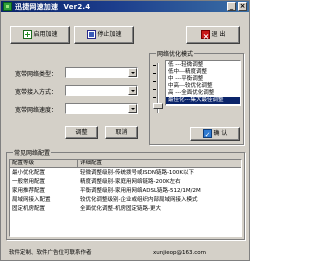  I want to click on table-header: 配置等级 详细配置, so click(125, 164).